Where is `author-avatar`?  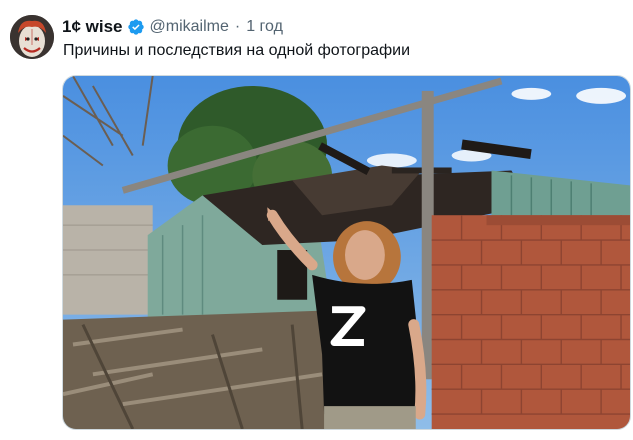
author-avatar is located at coordinates (32, 37).